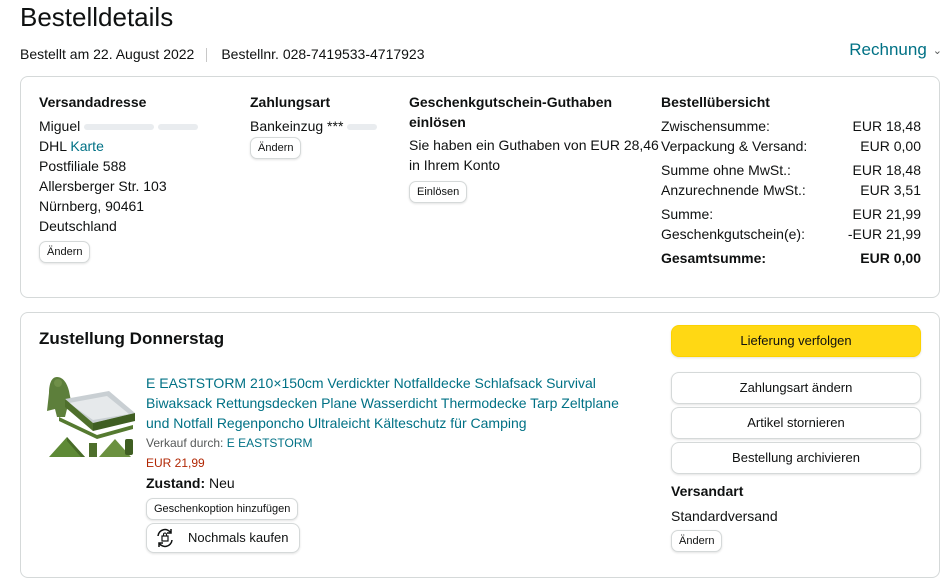 The height and width of the screenshot is (588, 952). Describe the element at coordinates (715, 102) in the screenshot. I see `summary-heading: Bestellübersicht` at that location.